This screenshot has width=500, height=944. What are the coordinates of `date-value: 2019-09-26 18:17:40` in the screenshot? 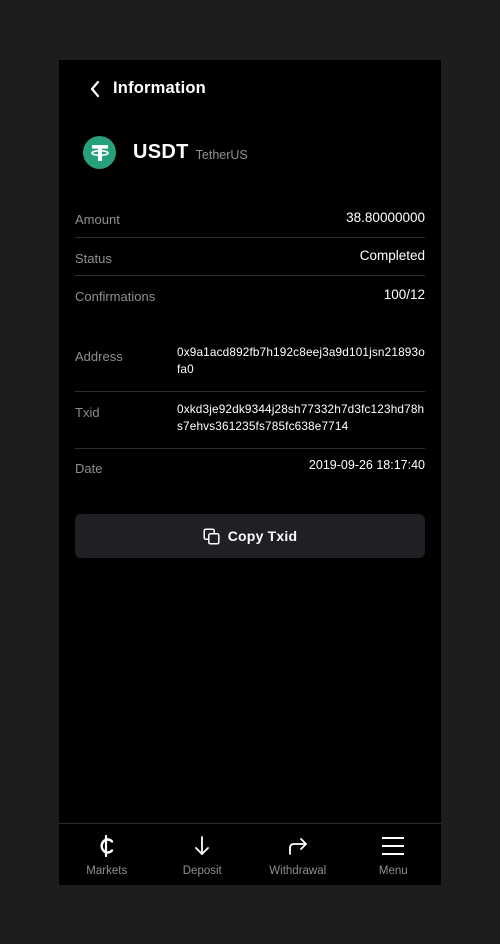 It's located at (366, 465).